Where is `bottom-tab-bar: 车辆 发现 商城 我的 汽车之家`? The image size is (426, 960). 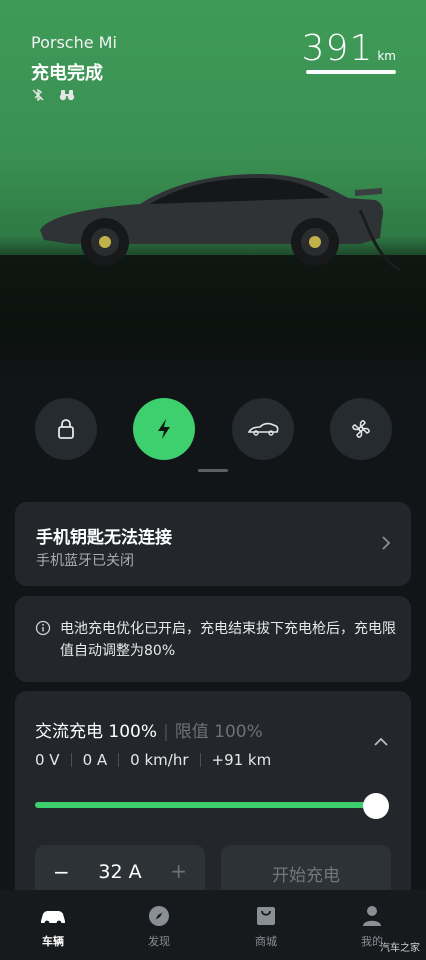 bottom-tab-bar: 车辆 发现 商城 我的 汽车之家 is located at coordinates (213, 925).